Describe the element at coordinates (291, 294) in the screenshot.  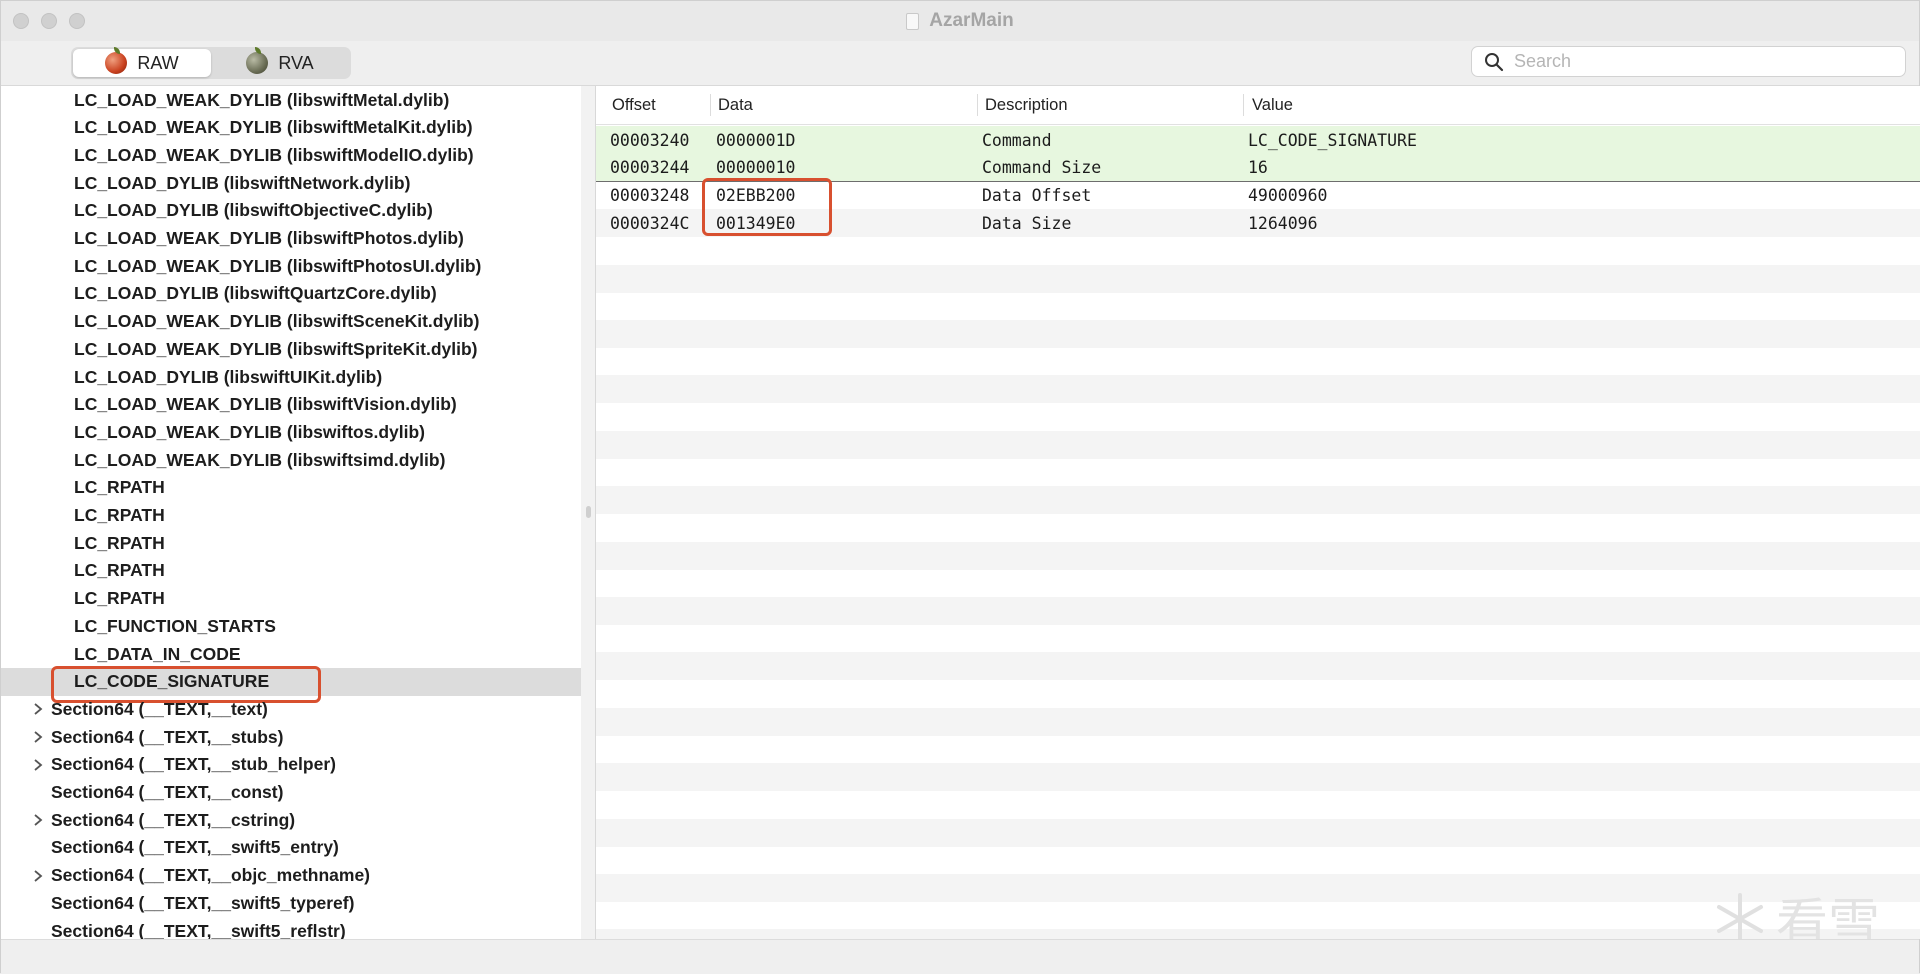
I see `tree-item: LC_LOAD_DYLIB (libswiftQuartzCore.dylib)` at that location.